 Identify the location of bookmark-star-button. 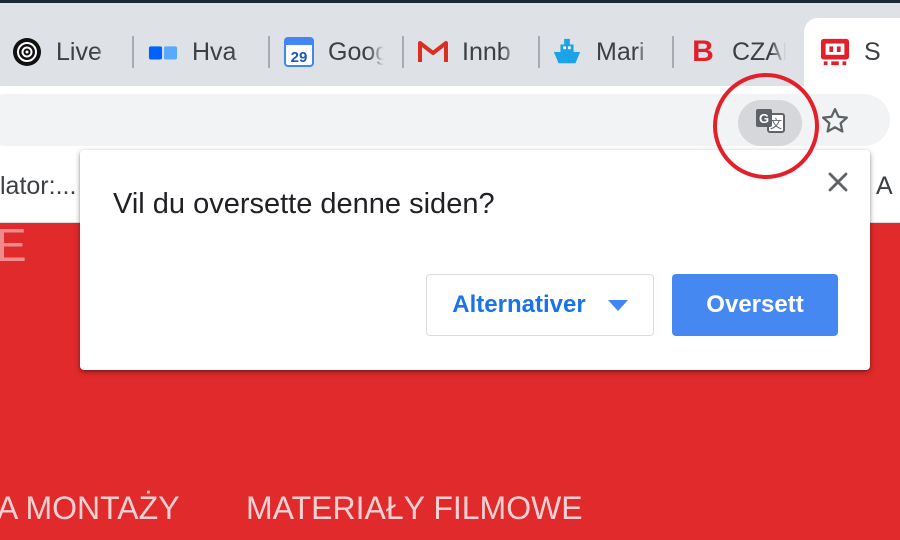
(835, 123).